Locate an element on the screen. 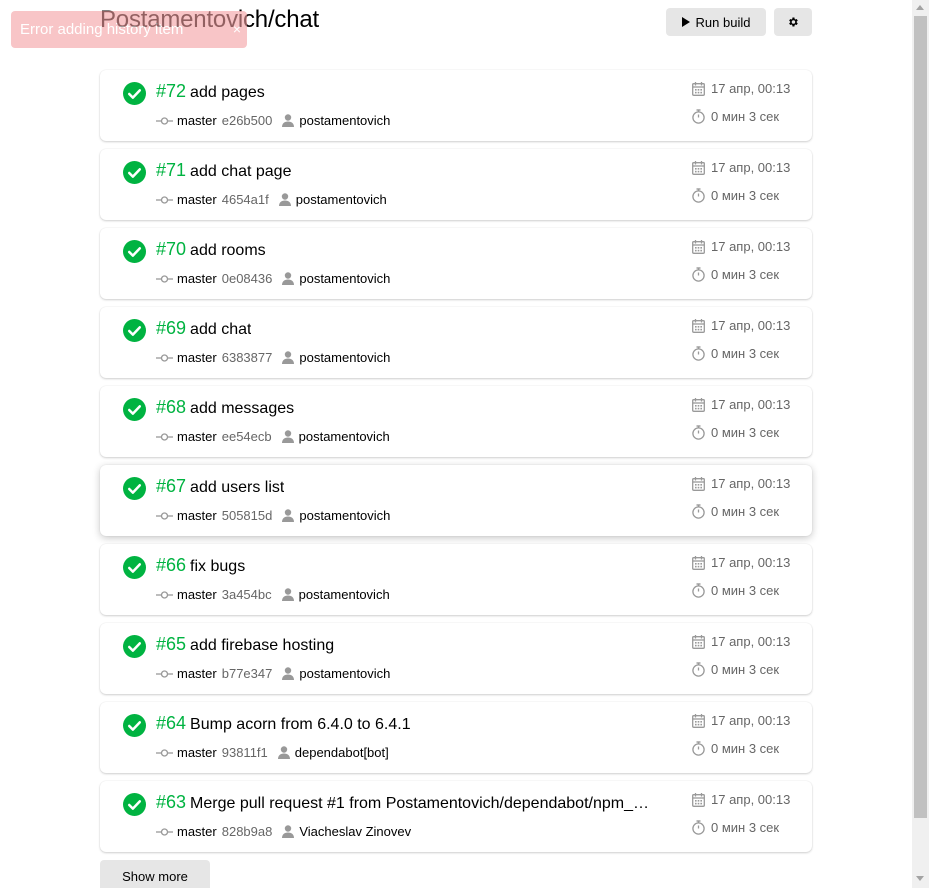  commit-message: add chat page is located at coordinates (241, 171).